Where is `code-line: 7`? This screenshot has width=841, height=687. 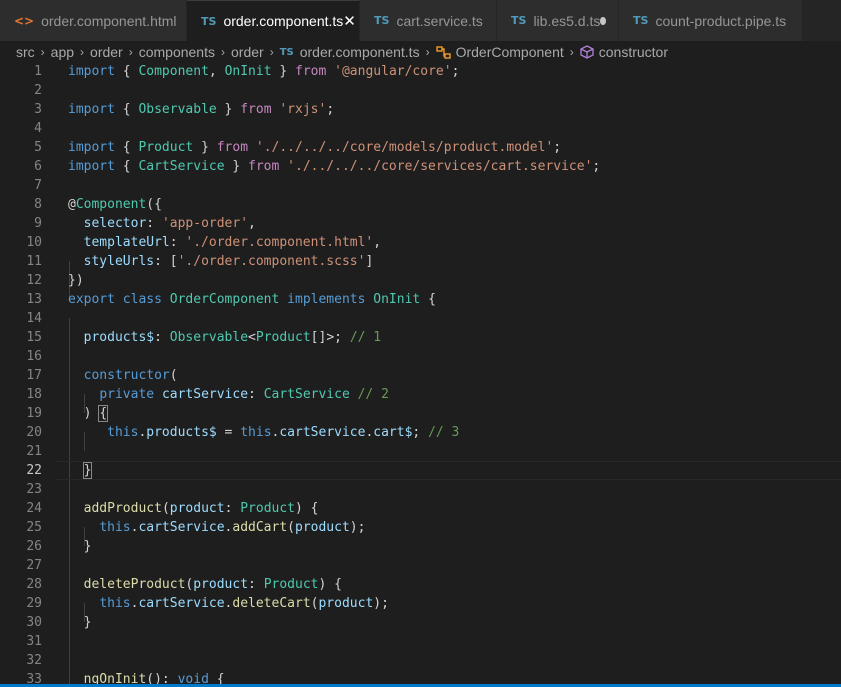 code-line: 7 is located at coordinates (420, 185).